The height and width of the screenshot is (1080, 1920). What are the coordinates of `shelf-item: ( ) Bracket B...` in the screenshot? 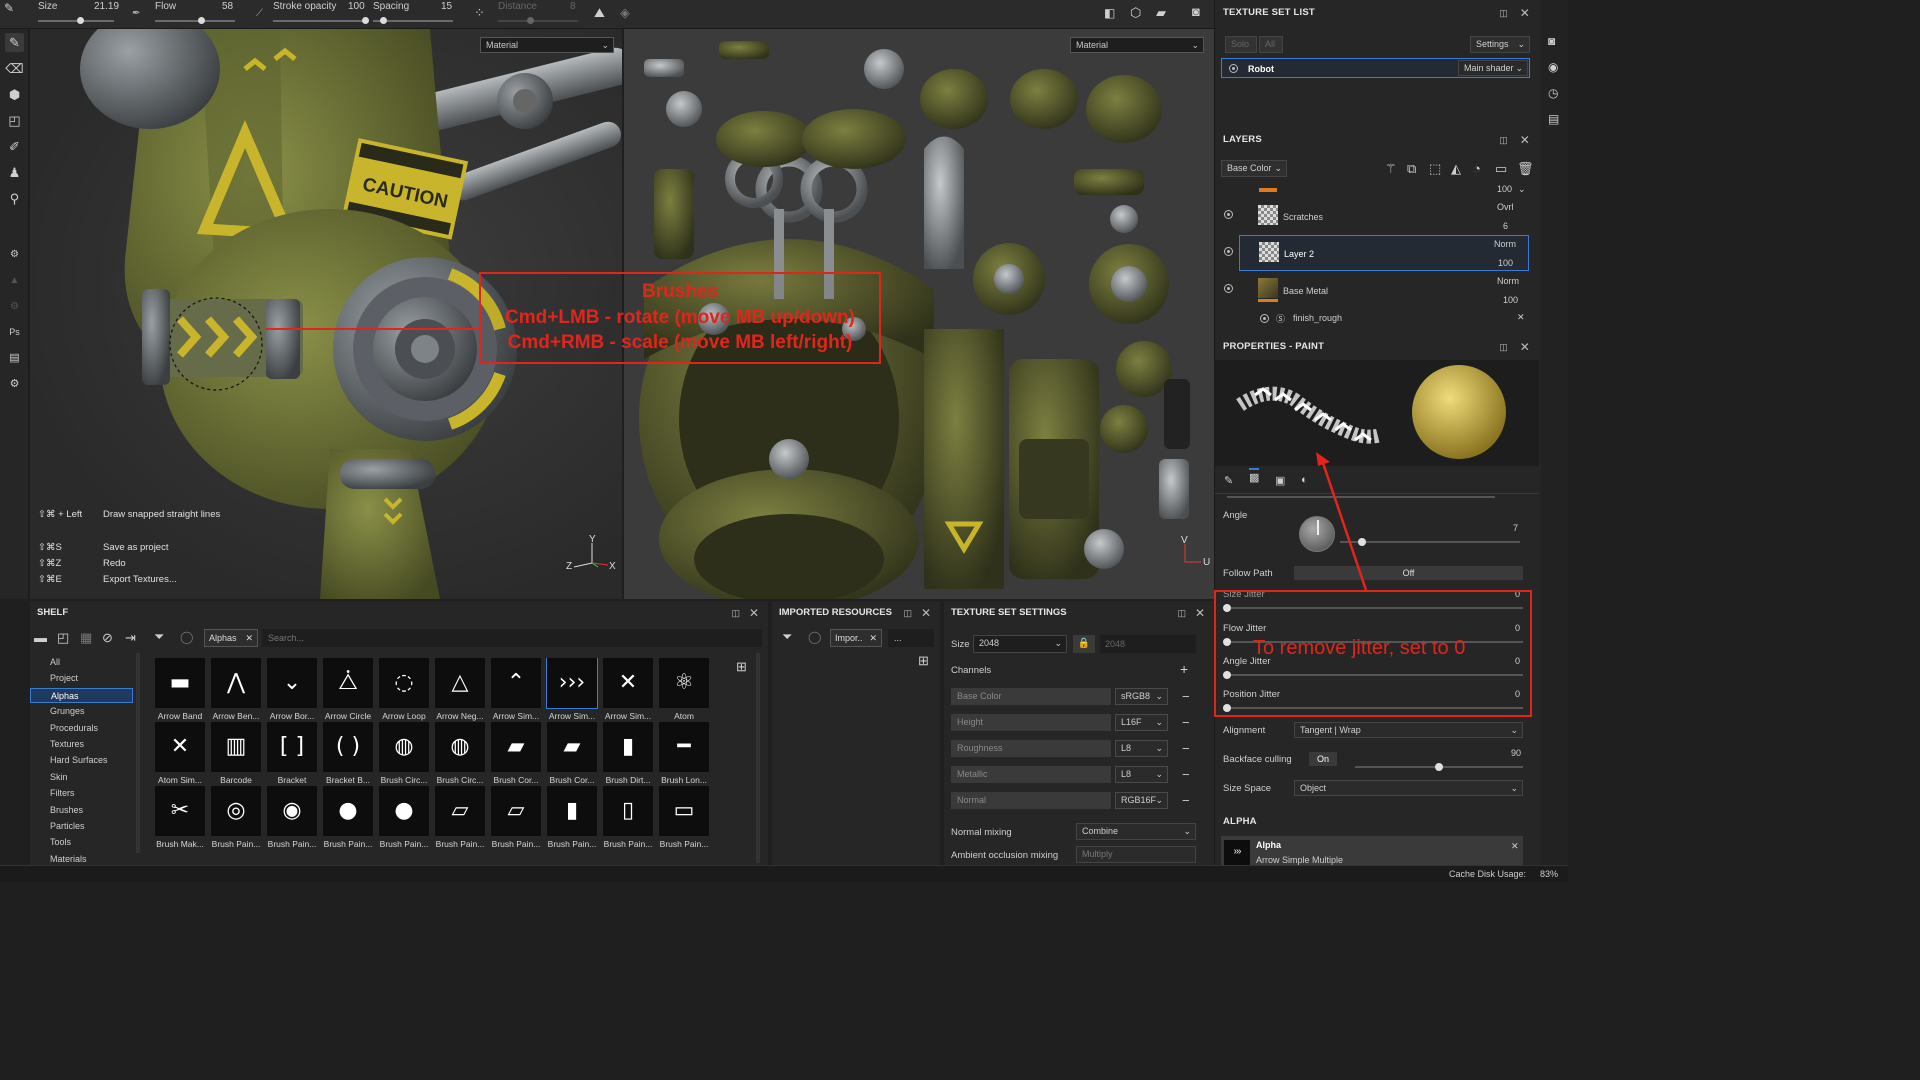 It's located at (348, 753).